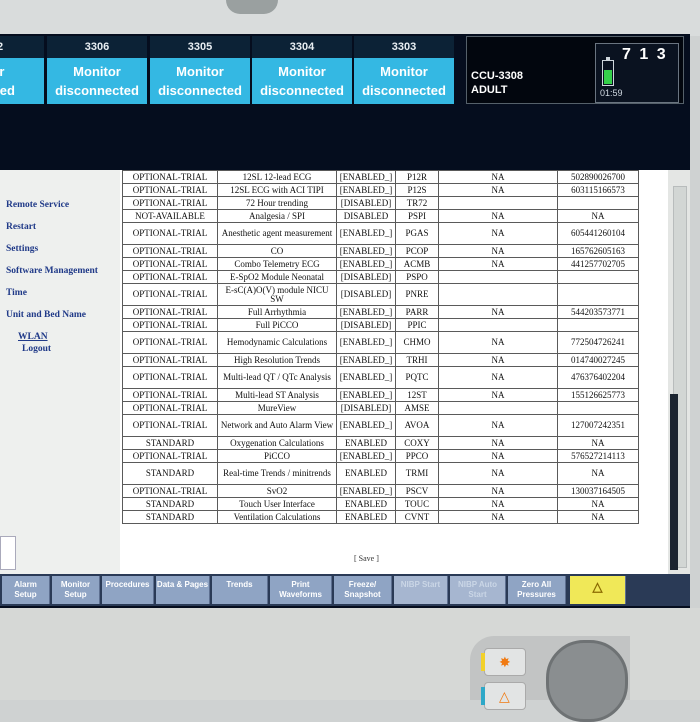 This screenshot has height=722, width=700. Describe the element at coordinates (598, 590) in the screenshot. I see `alarm-silence-button: △` at that location.